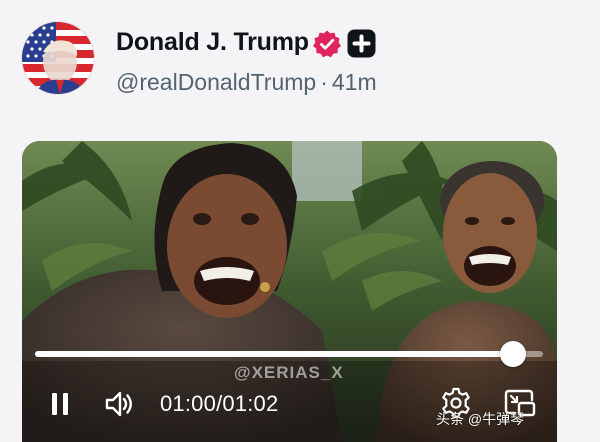 This screenshot has height=442, width=600. What do you see at coordinates (61, 404) in the screenshot?
I see `pause-icon` at bounding box center [61, 404].